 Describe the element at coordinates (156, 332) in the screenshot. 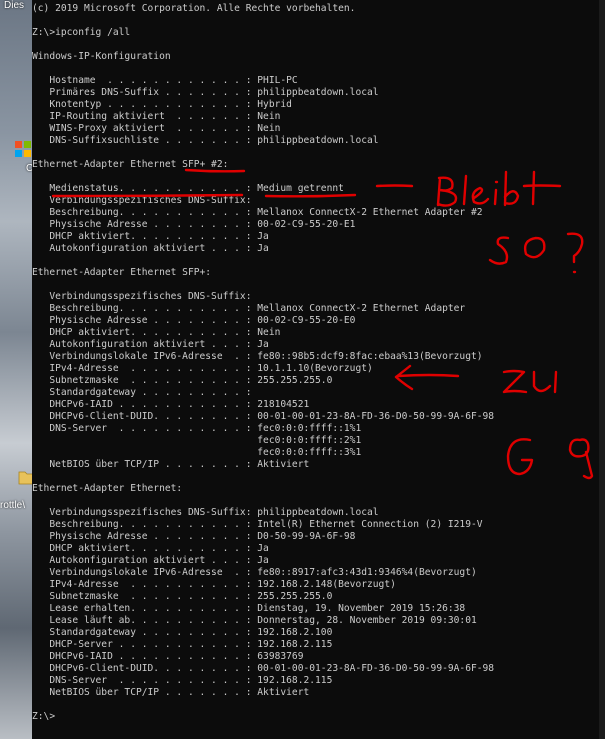

I see `console-line: DHCP aktiviert. . . . . . . . . . : Nein` at that location.